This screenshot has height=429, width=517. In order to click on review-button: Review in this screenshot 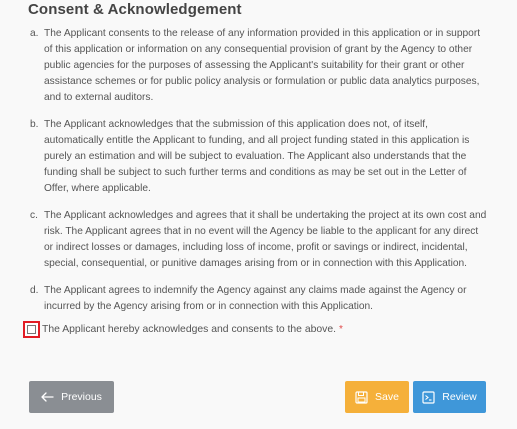, I will do `click(449, 397)`.